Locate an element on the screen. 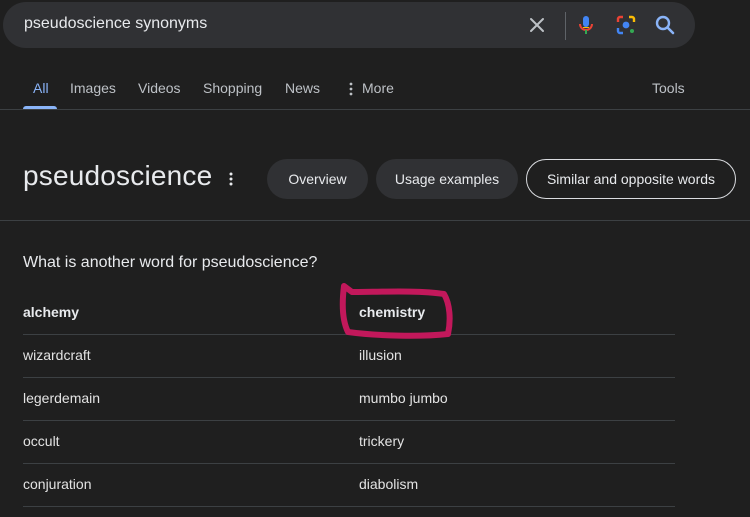 The height and width of the screenshot is (517, 750). synonym-link: mumbo jumbo is located at coordinates (403, 398).